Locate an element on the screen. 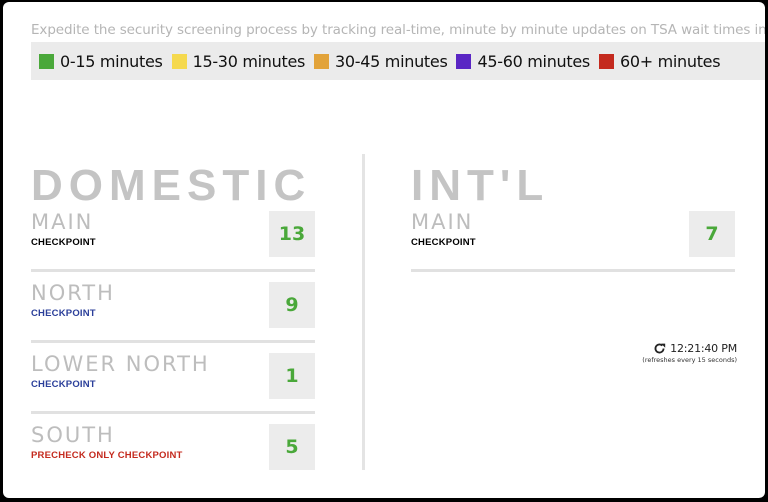 This screenshot has height=502, width=768. checkpoint-row-domestic-main: MAIN CHECKPOINT 13 is located at coordinates (173, 241).